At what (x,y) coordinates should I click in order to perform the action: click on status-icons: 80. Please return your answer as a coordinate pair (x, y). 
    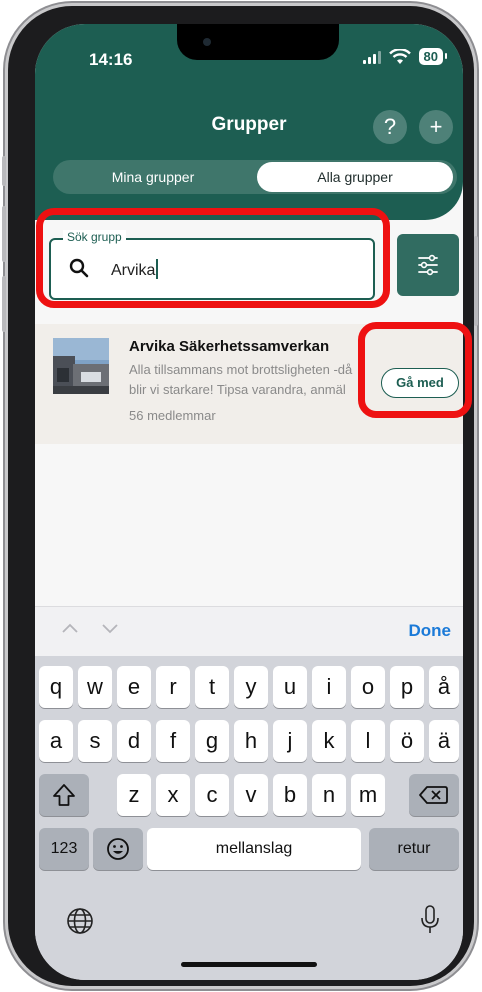
    Looking at the image, I should click on (405, 56).